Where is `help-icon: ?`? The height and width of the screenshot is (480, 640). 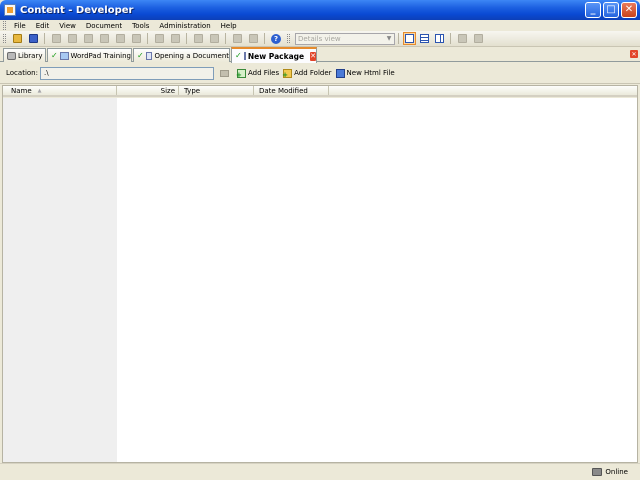
help-icon: ? is located at coordinates (276, 38).